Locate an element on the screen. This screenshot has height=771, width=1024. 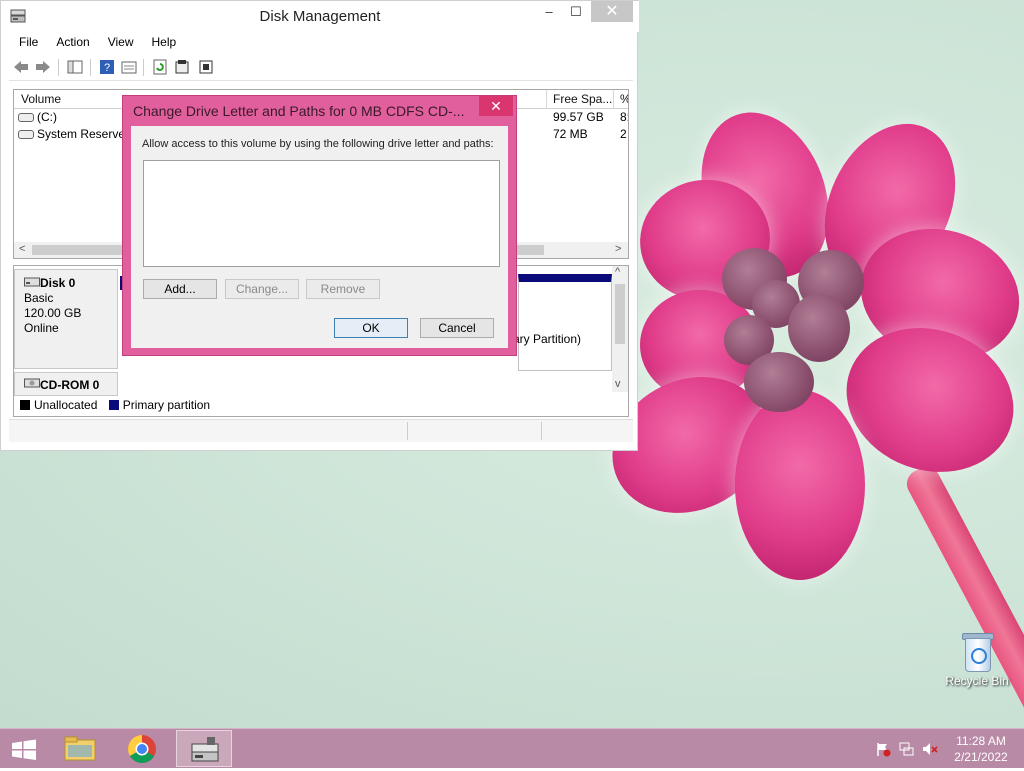
forward-arrow-icon is located at coordinates (43, 67).